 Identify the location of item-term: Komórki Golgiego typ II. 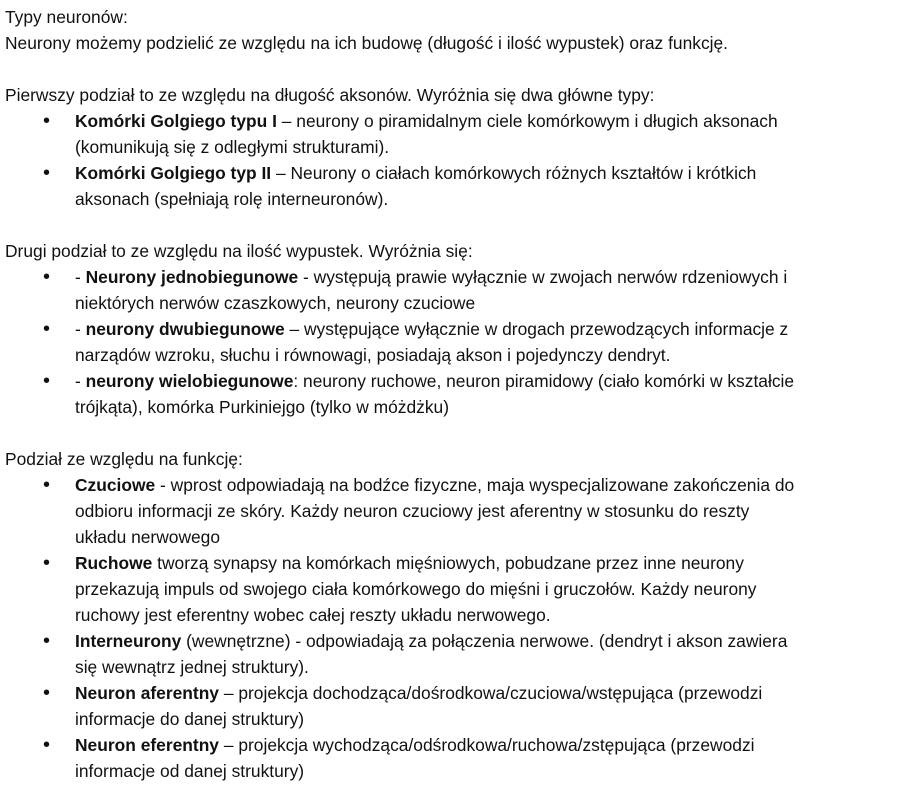
(173, 173).